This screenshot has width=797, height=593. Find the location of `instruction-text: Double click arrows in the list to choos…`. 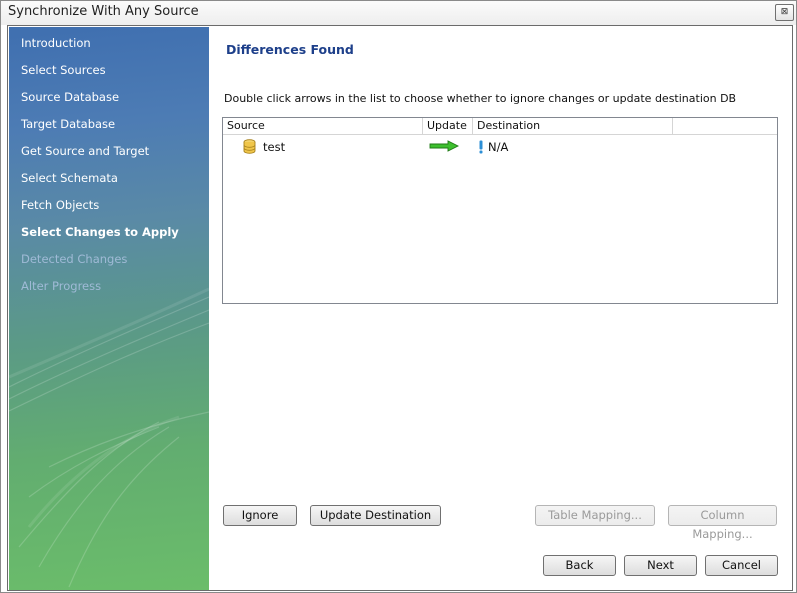

instruction-text: Double click arrows in the list to choos… is located at coordinates (480, 98).